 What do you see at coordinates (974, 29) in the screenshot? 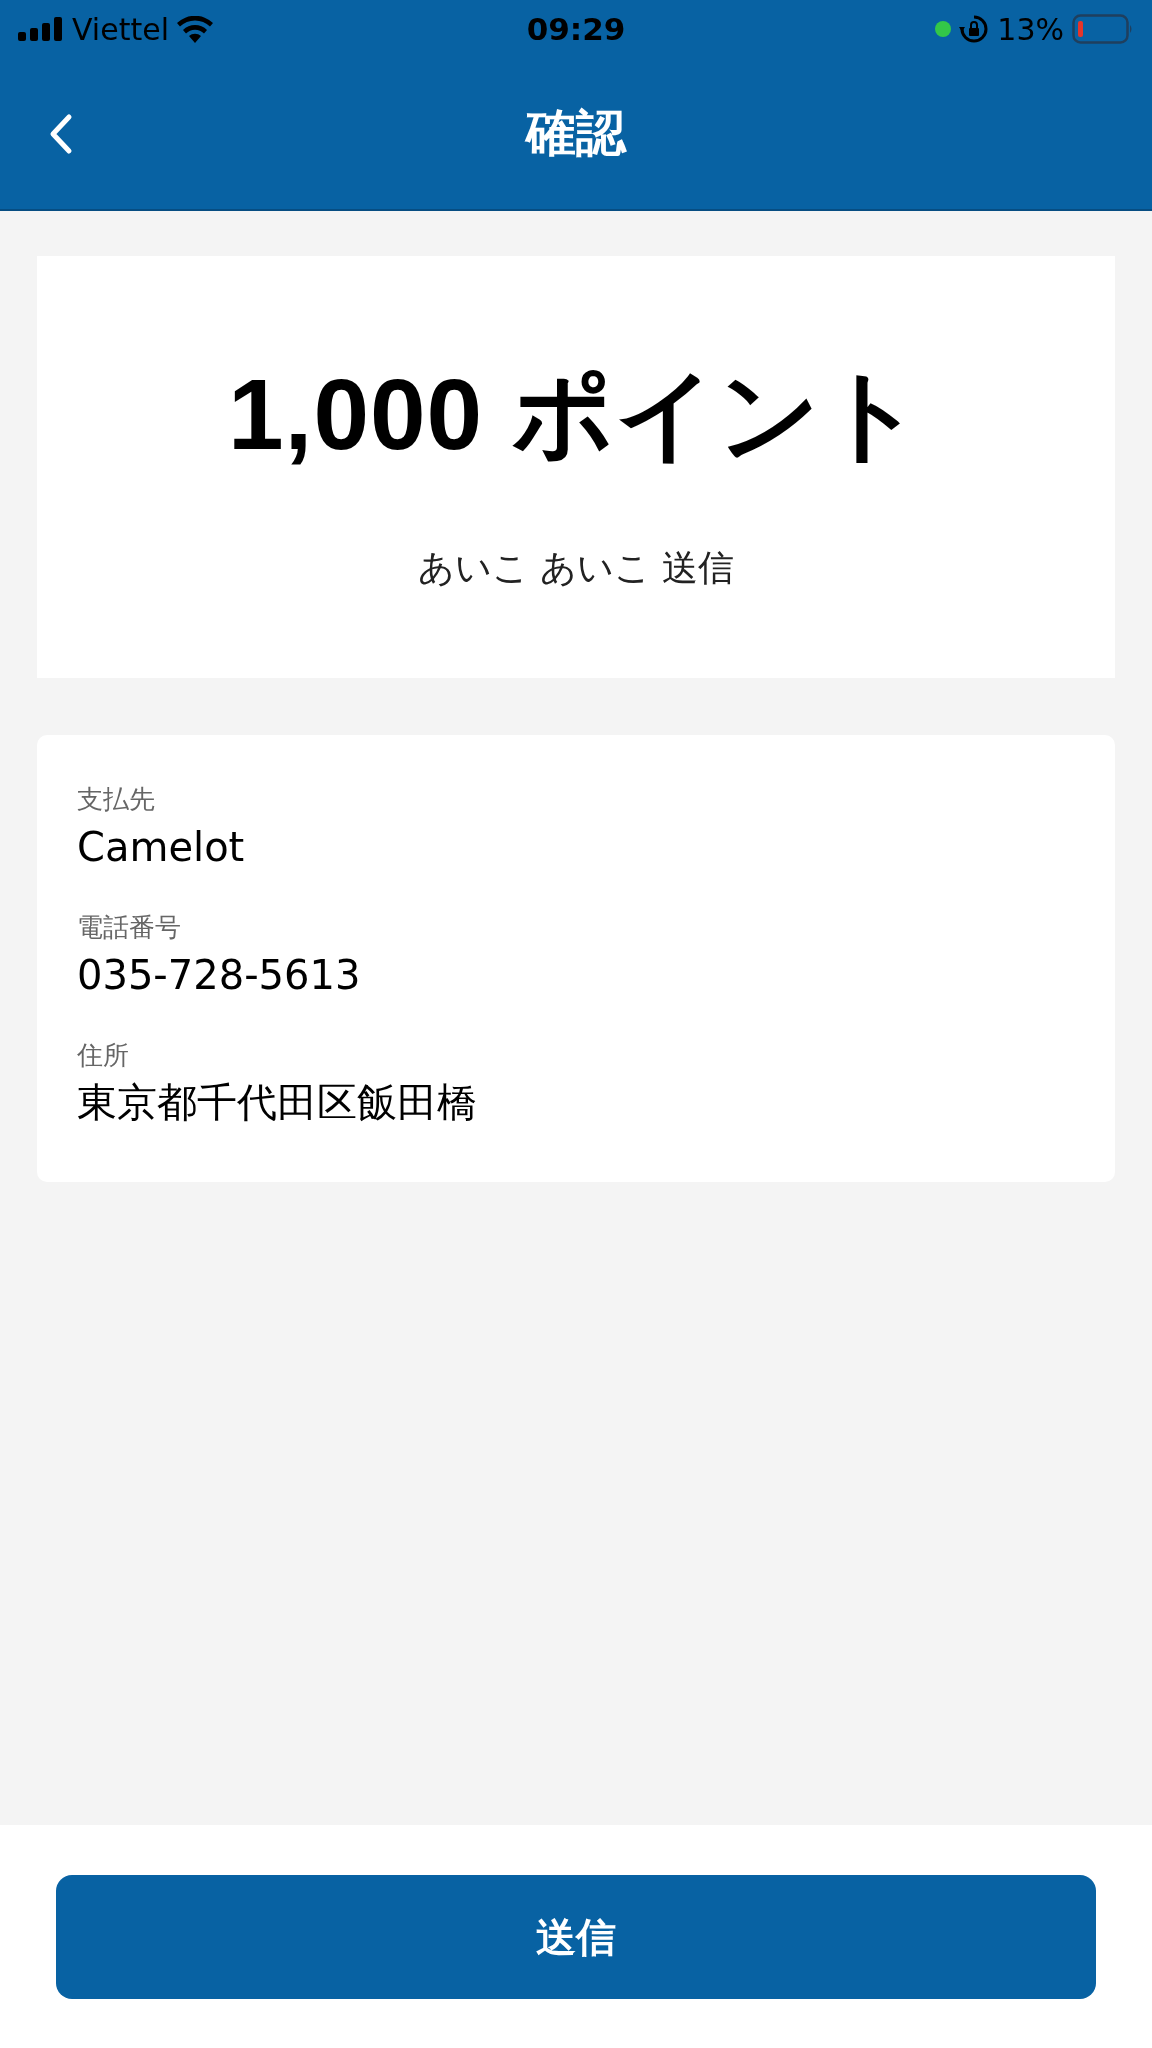
I see `rotation-lock-icon` at bounding box center [974, 29].